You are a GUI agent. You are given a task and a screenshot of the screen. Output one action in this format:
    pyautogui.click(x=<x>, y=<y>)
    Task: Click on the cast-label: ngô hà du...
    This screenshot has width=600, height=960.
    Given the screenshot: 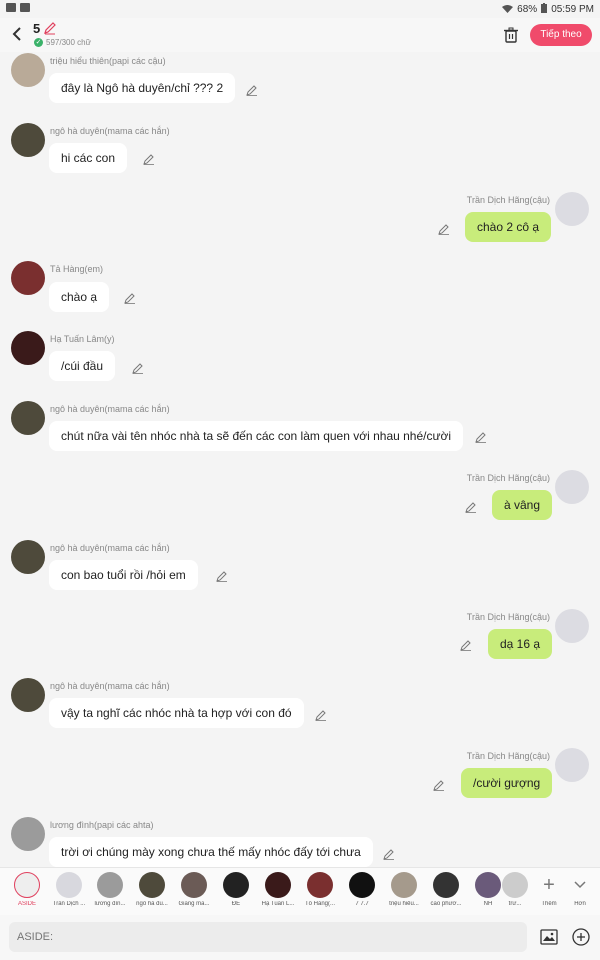 What is the action you would take?
    pyautogui.click(x=152, y=904)
    